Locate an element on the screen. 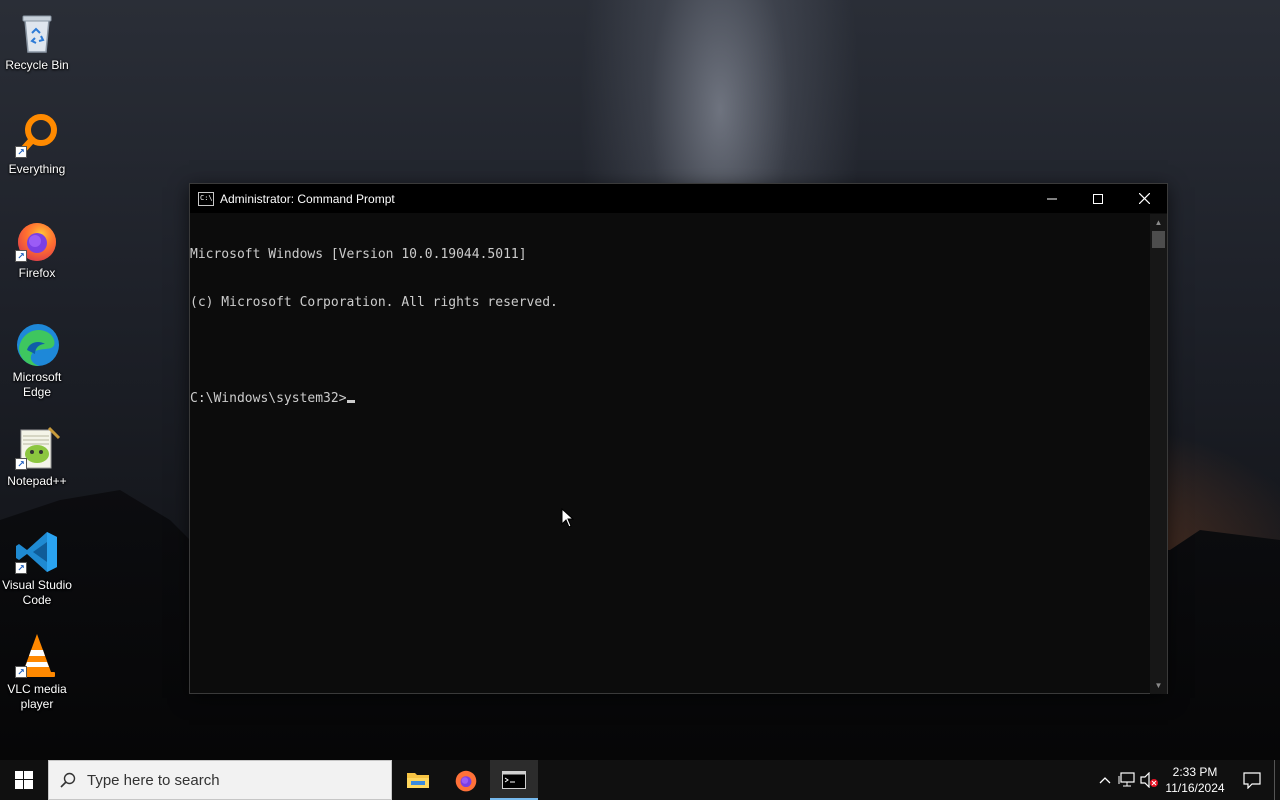 The width and height of the screenshot is (1280, 800). desktop-icon-microsoft-edge: Microsoft Edge is located at coordinates (37, 360).